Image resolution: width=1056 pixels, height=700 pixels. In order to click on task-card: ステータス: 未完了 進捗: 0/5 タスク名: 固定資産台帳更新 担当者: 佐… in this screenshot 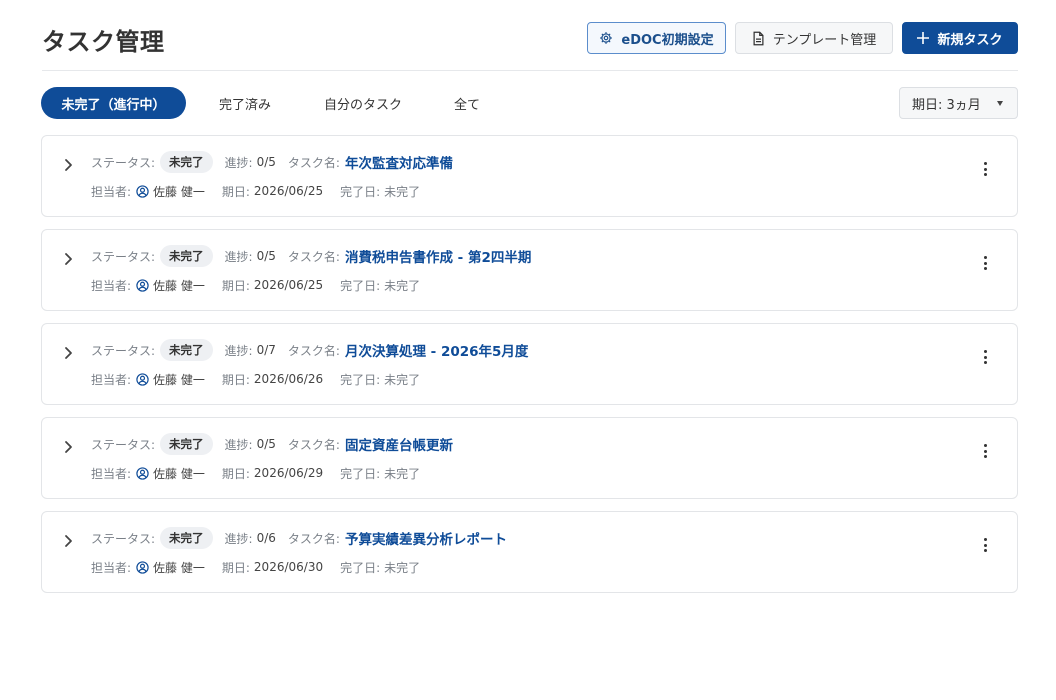, I will do `click(529, 458)`.